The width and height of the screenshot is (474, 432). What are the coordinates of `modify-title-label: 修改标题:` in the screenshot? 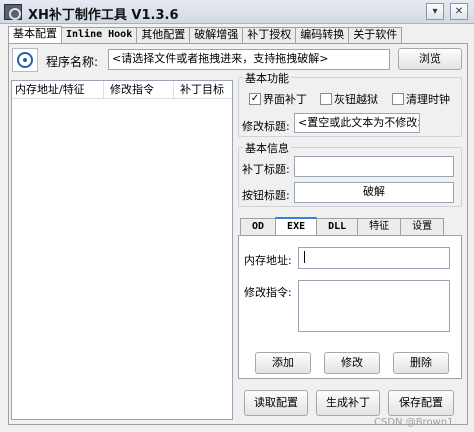 It's located at (266, 126).